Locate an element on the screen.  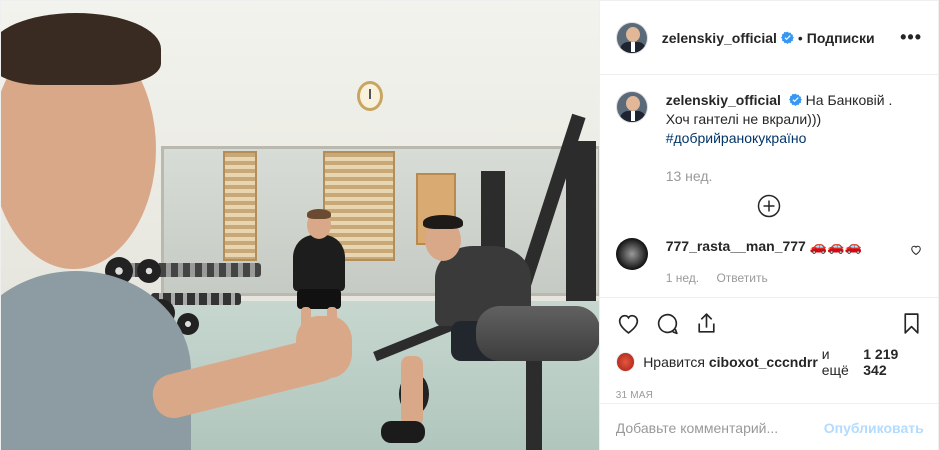
window-blind is located at coordinates (240, 206).